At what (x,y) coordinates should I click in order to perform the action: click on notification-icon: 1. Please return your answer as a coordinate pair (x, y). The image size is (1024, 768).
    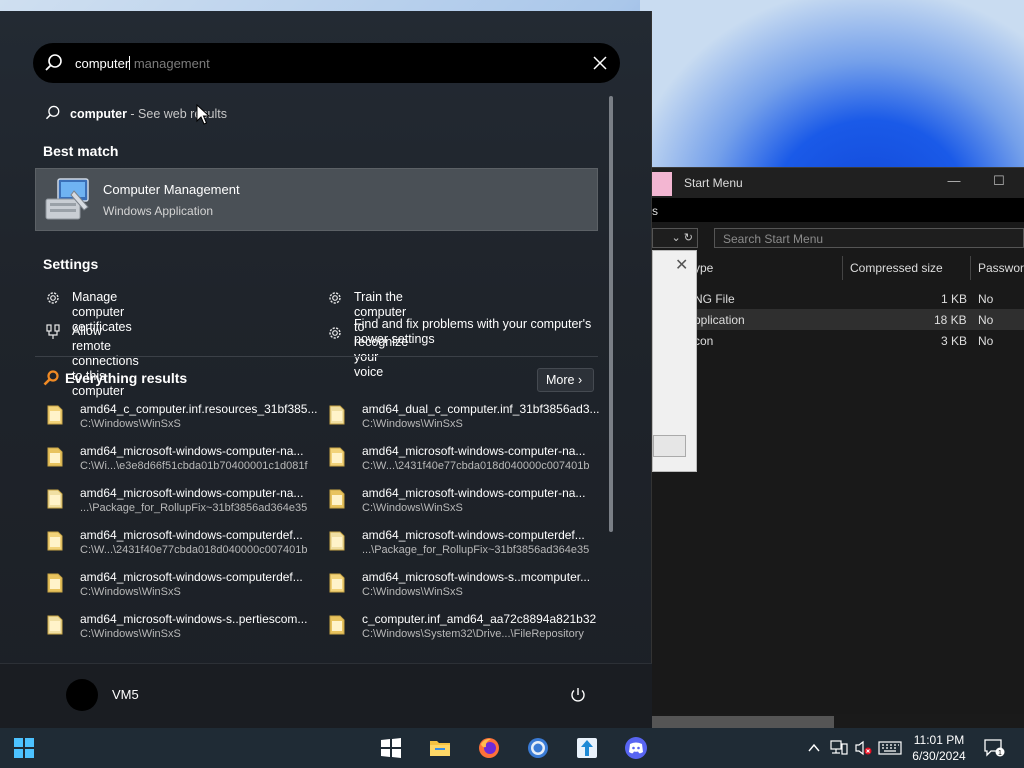
    Looking at the image, I should click on (994, 748).